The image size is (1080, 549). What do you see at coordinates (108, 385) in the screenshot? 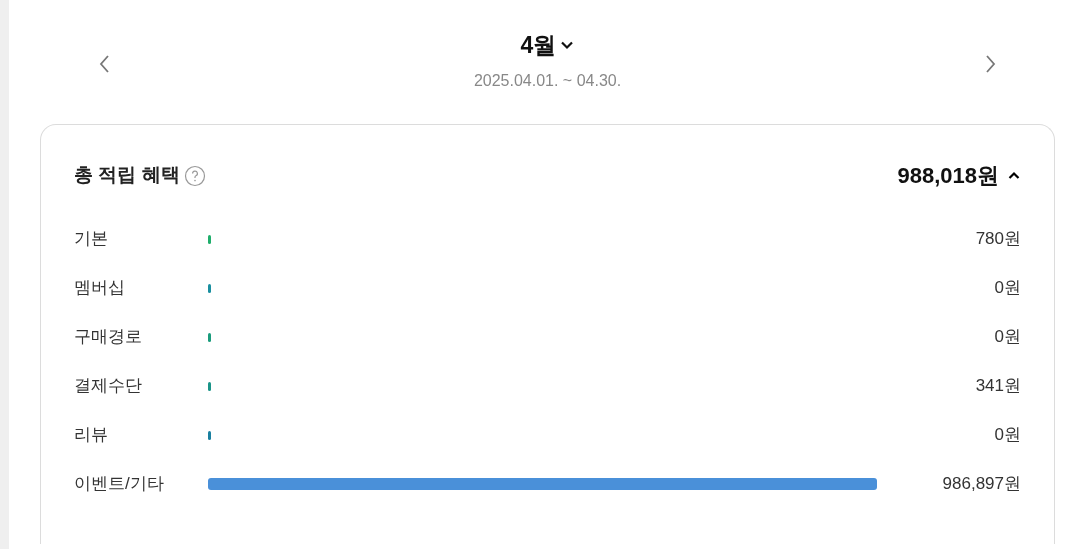
I see `category-label: 결제수단` at bounding box center [108, 385].